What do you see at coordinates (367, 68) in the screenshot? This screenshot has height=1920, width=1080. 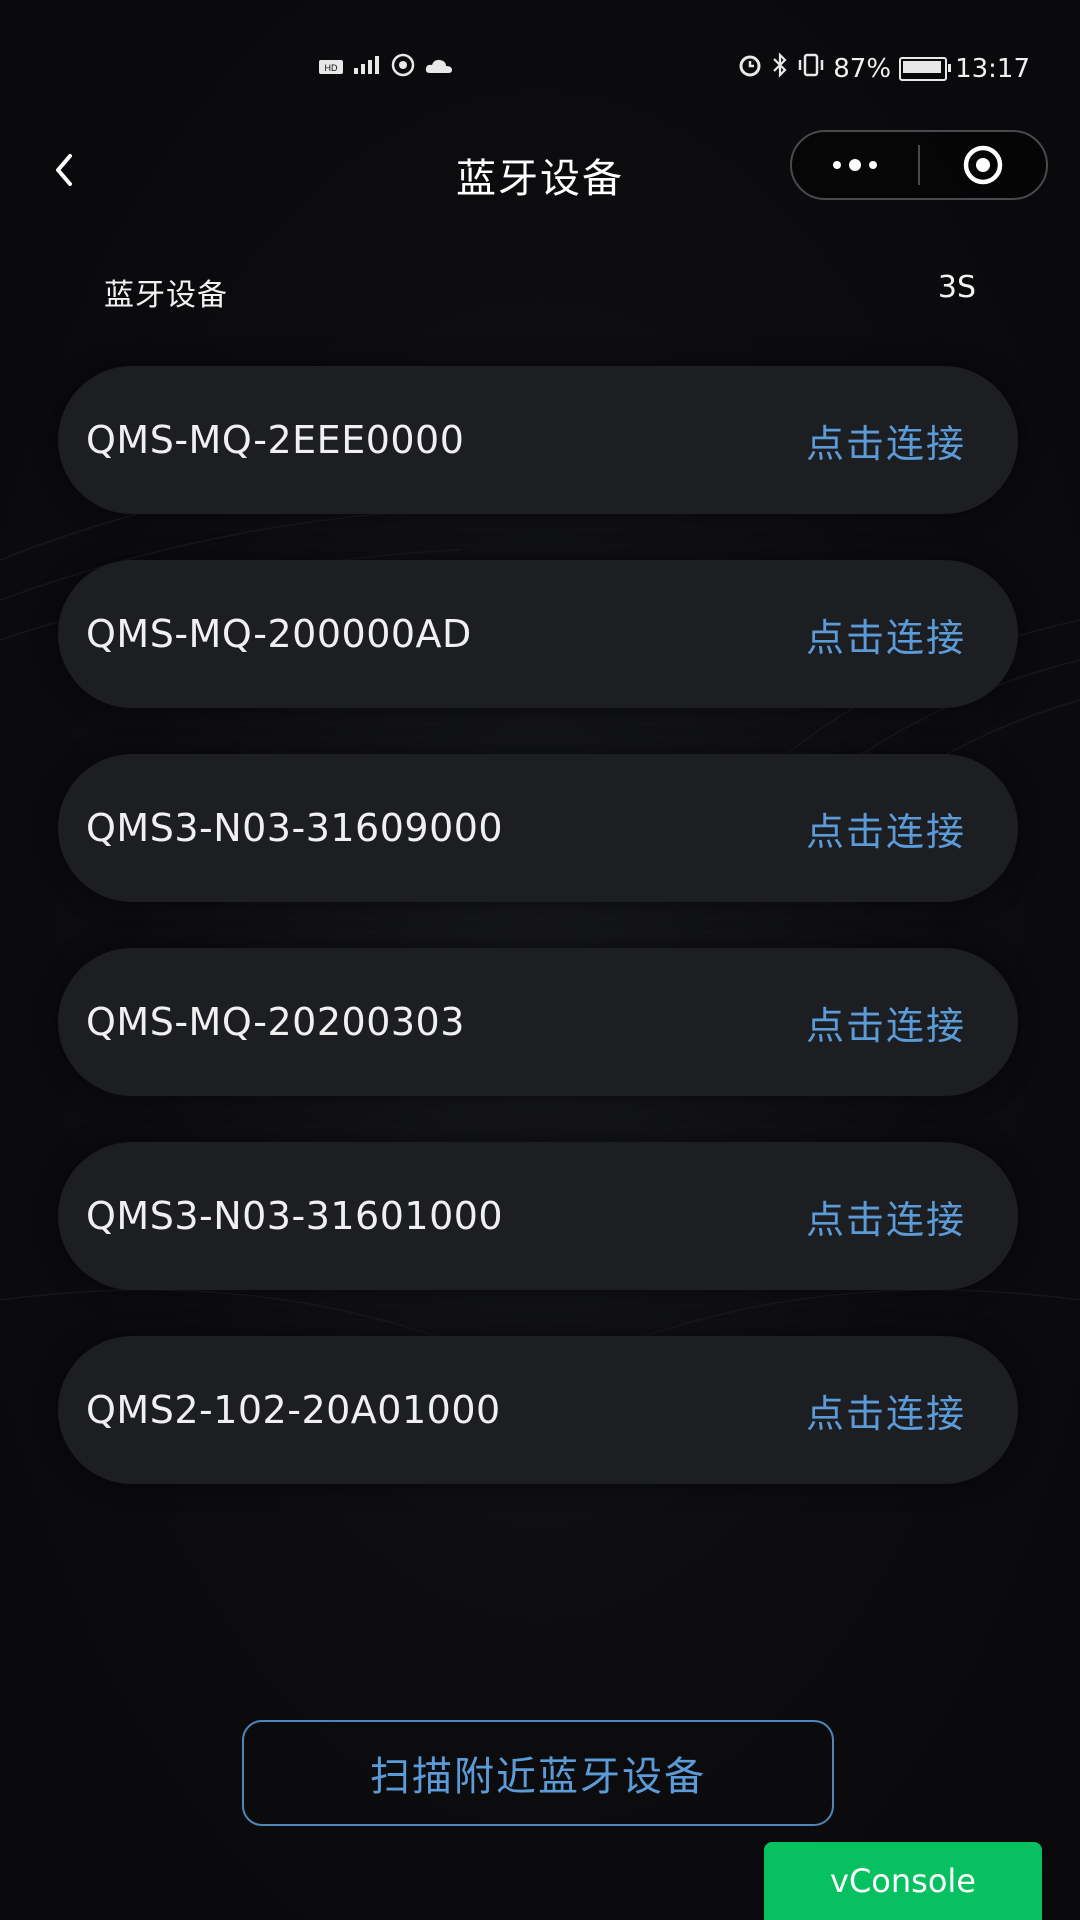 I see `signal-icon` at bounding box center [367, 68].